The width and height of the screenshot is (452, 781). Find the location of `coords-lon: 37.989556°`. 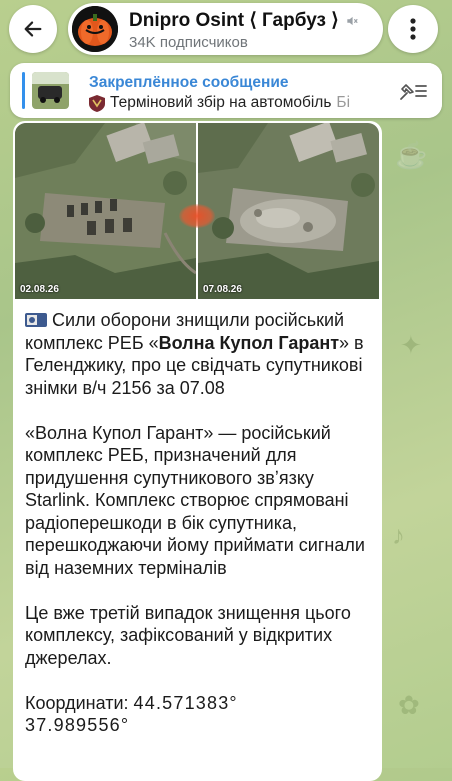

coords-lon: 37.989556° is located at coordinates (77, 725).